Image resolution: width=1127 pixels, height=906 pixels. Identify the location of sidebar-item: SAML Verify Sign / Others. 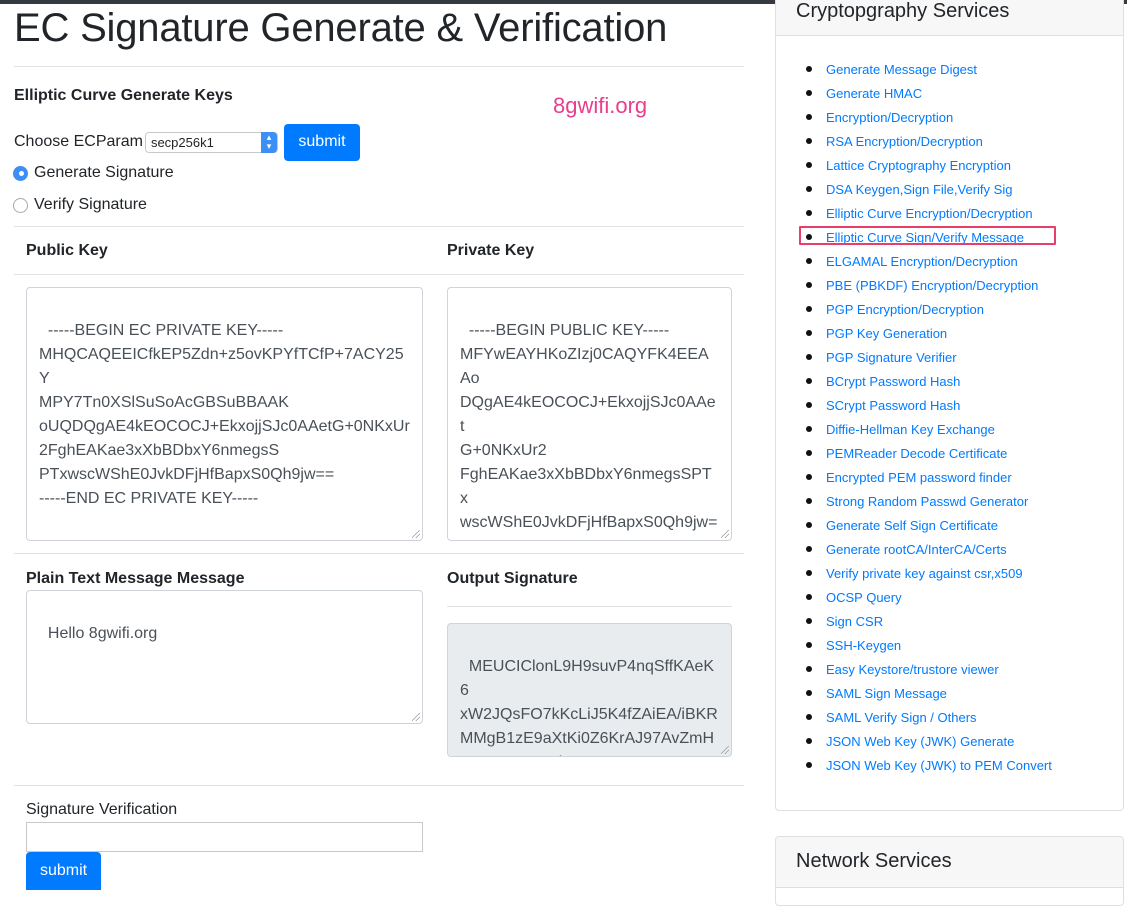
(926, 717).